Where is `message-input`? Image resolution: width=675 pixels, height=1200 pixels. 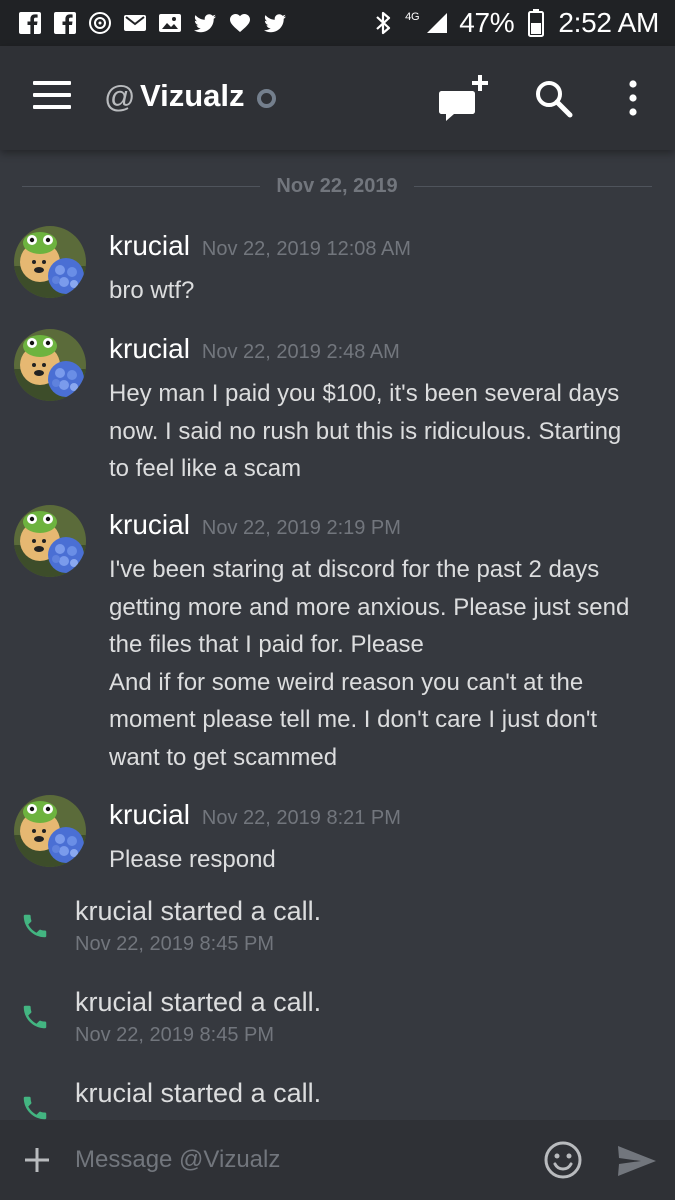 message-input is located at coordinates (290, 1160).